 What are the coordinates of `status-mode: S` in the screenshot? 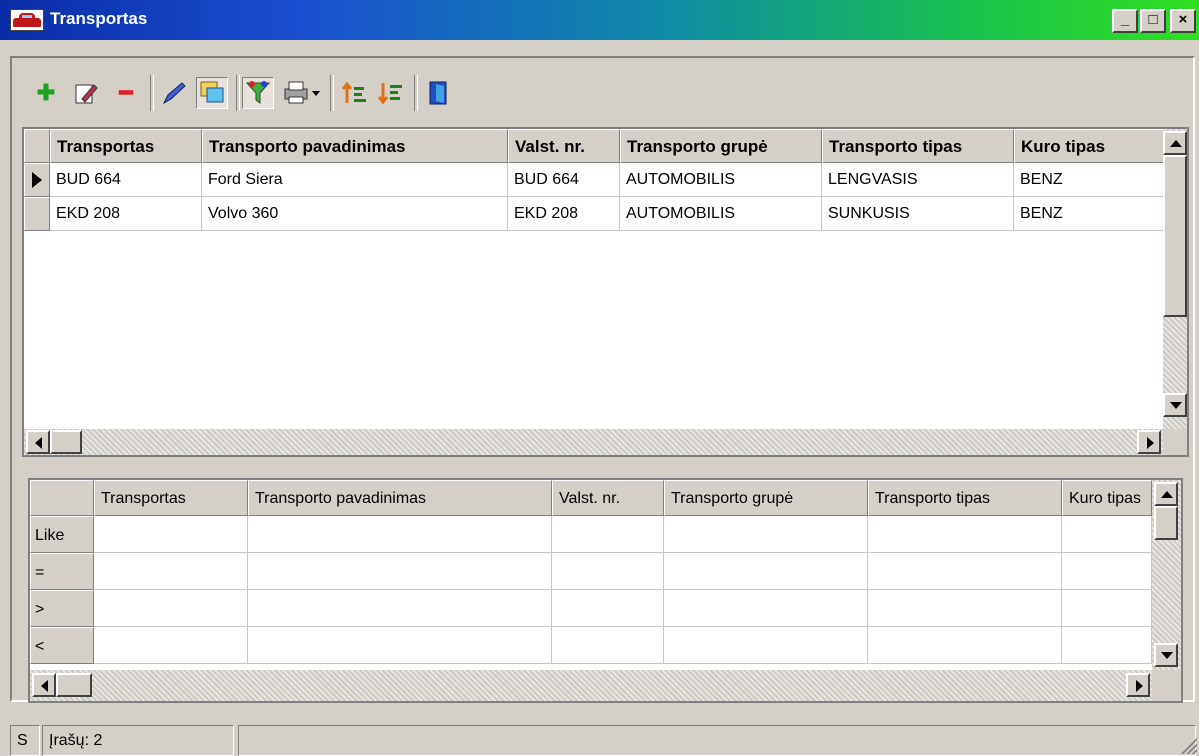 It's located at (25, 740).